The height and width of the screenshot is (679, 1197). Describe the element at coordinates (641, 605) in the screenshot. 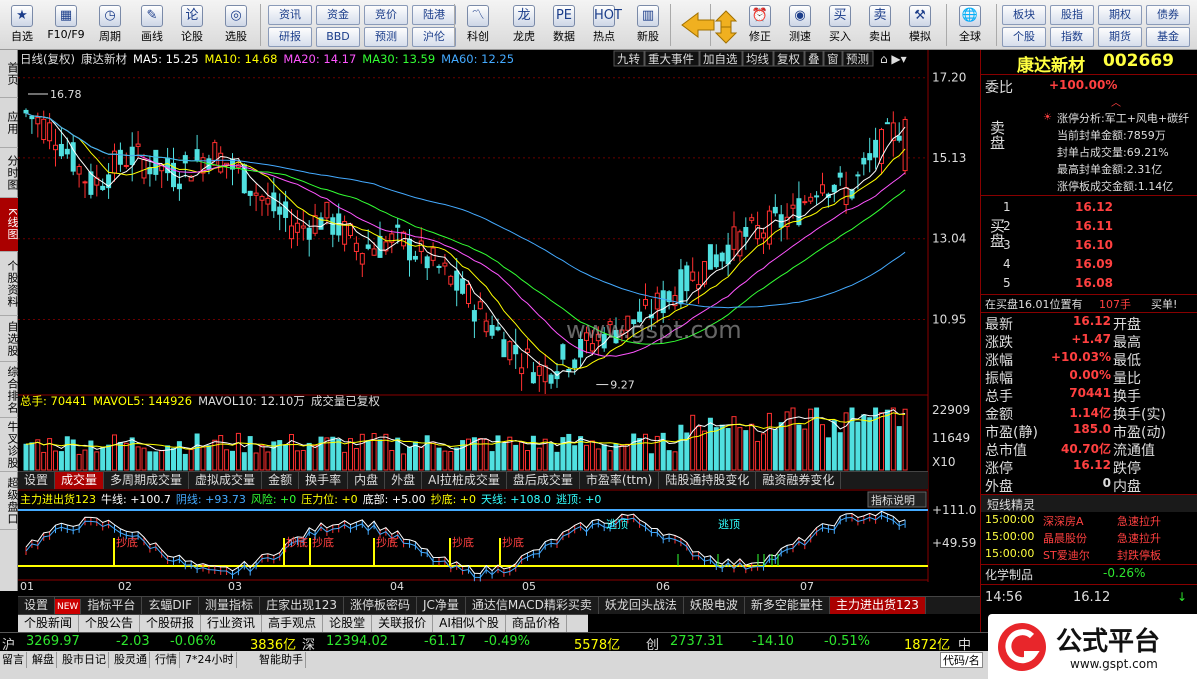

I see `indicator-tab-9: 妖龙回头战法` at that location.